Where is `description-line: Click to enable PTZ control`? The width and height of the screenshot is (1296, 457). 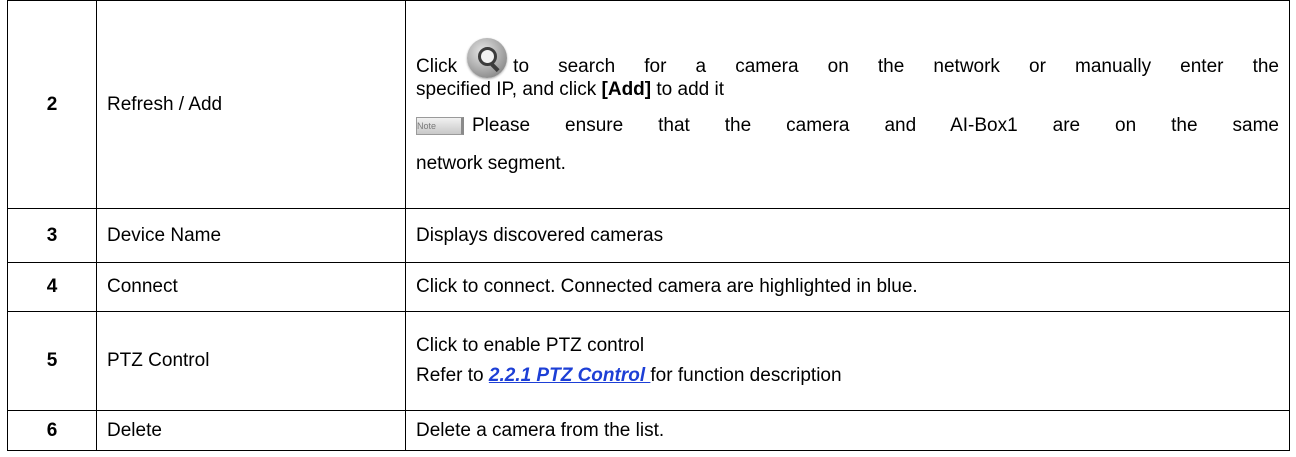 description-line: Click to enable PTZ control is located at coordinates (530, 346).